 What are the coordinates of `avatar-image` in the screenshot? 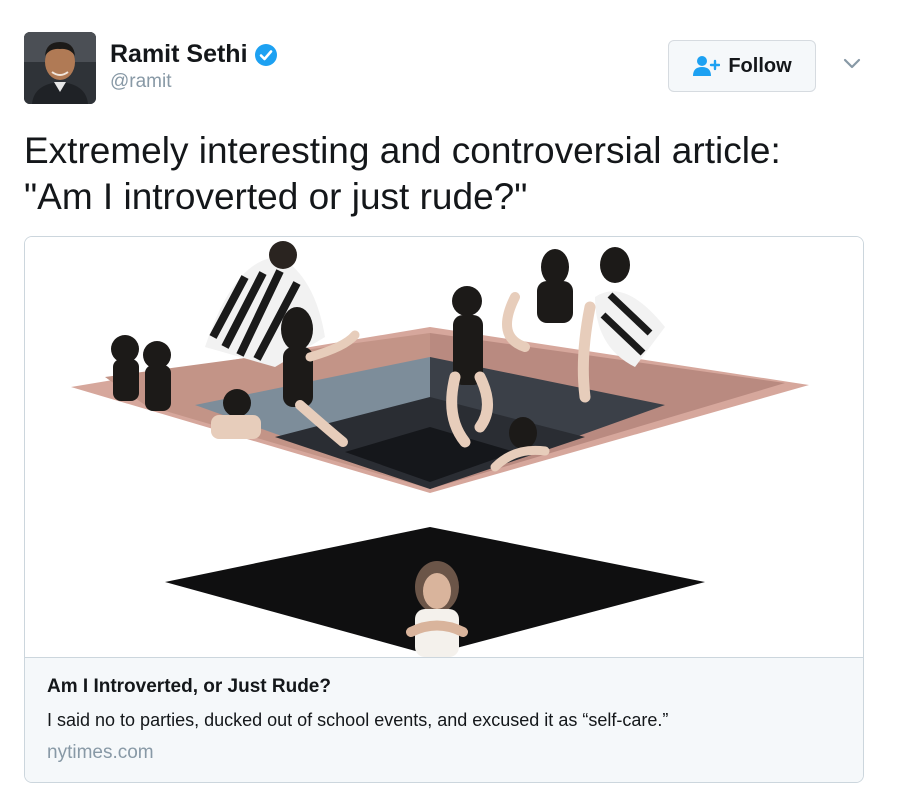 It's located at (60, 68).